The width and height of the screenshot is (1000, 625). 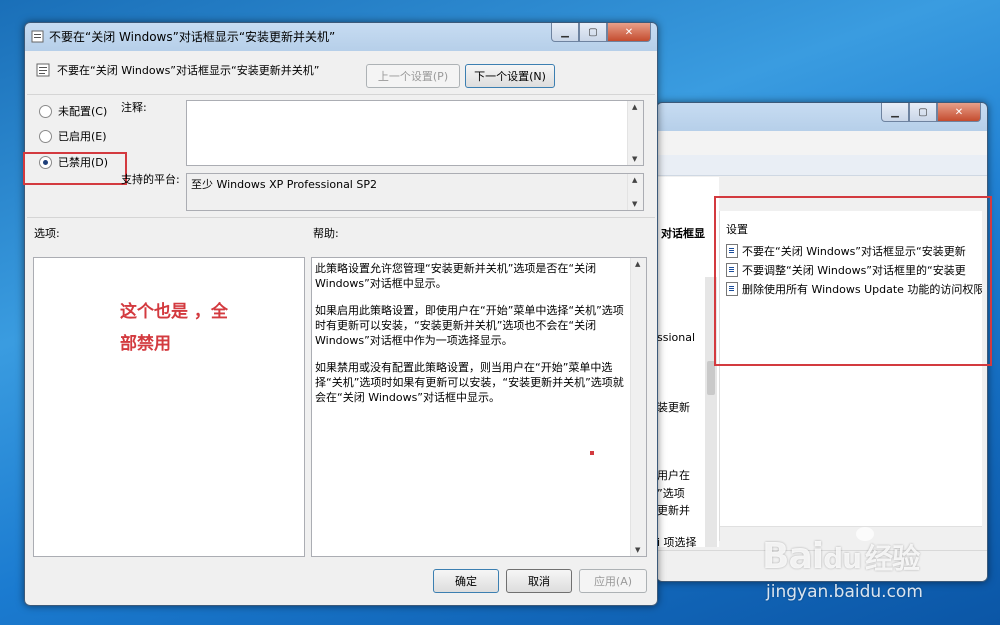 I want to click on help-label: 帮助:, so click(x=326, y=233).